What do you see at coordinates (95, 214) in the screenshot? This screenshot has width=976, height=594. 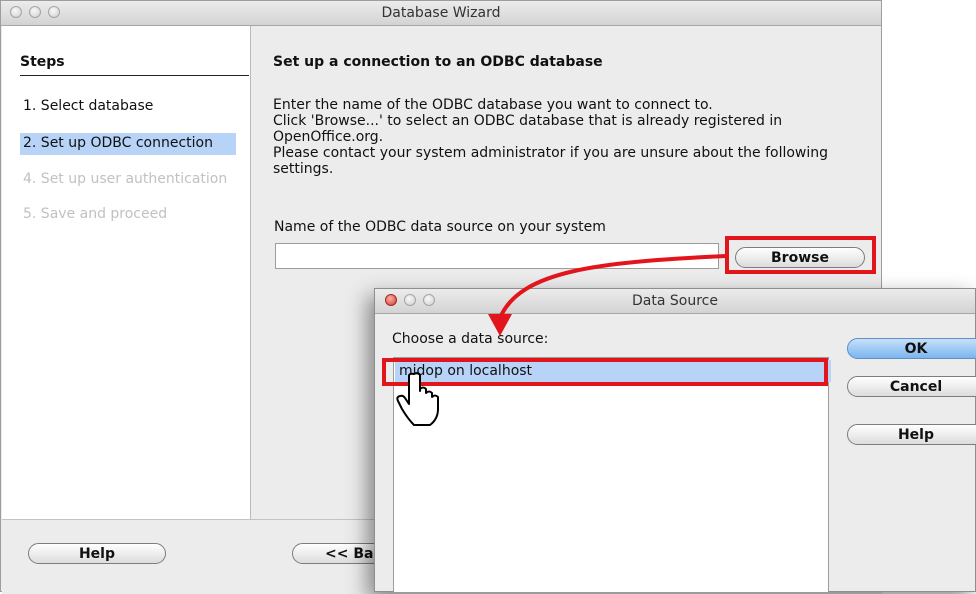 I see `step-save-and-proceed: 5. Save and proceed` at bounding box center [95, 214].